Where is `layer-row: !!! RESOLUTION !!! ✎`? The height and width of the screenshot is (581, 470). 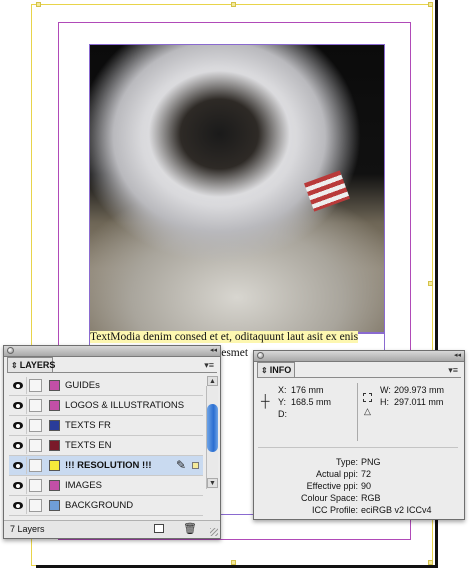
layer-row: !!! RESOLUTION !!! ✎ is located at coordinates (106, 466).